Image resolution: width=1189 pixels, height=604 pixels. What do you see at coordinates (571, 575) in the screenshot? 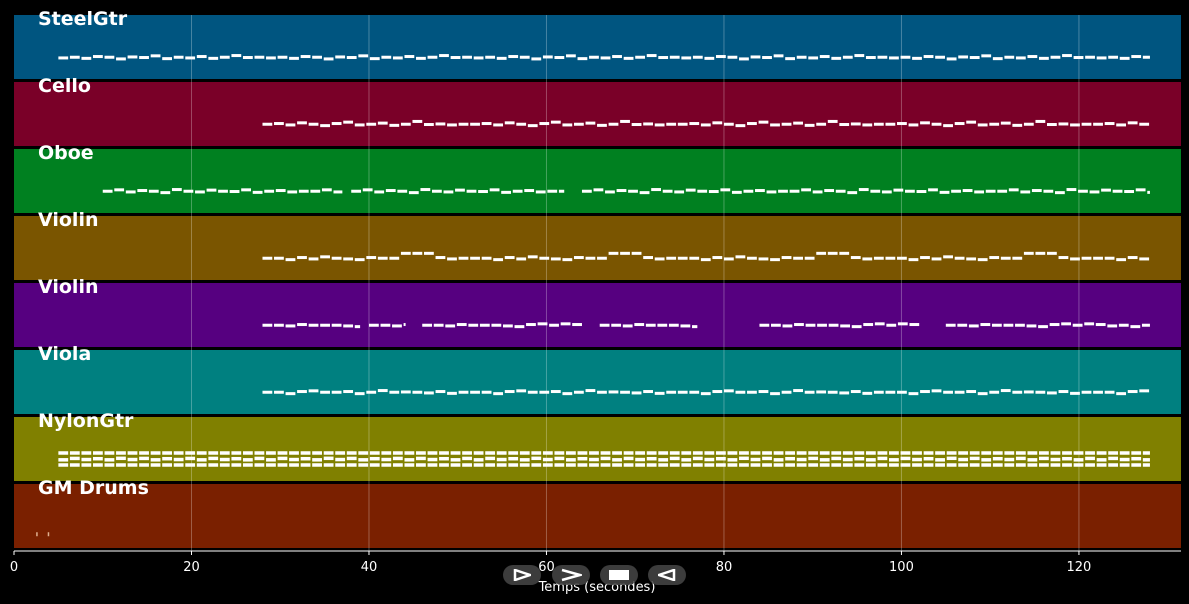
I see `fast-forward-button` at bounding box center [571, 575].